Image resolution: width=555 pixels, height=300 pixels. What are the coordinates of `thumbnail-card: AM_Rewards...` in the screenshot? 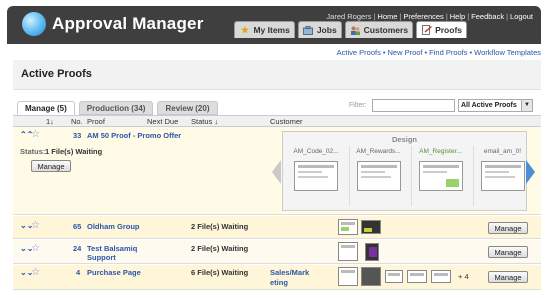 It's located at (378, 176).